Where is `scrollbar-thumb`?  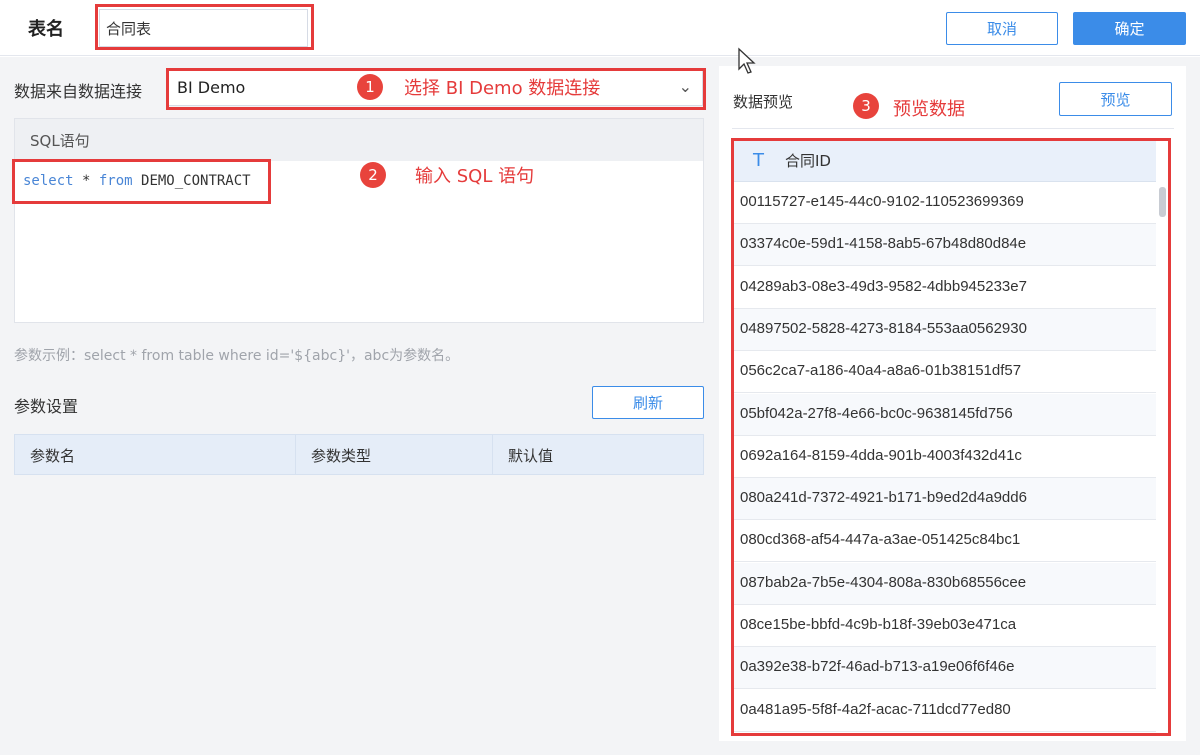
scrollbar-thumb is located at coordinates (1162, 202).